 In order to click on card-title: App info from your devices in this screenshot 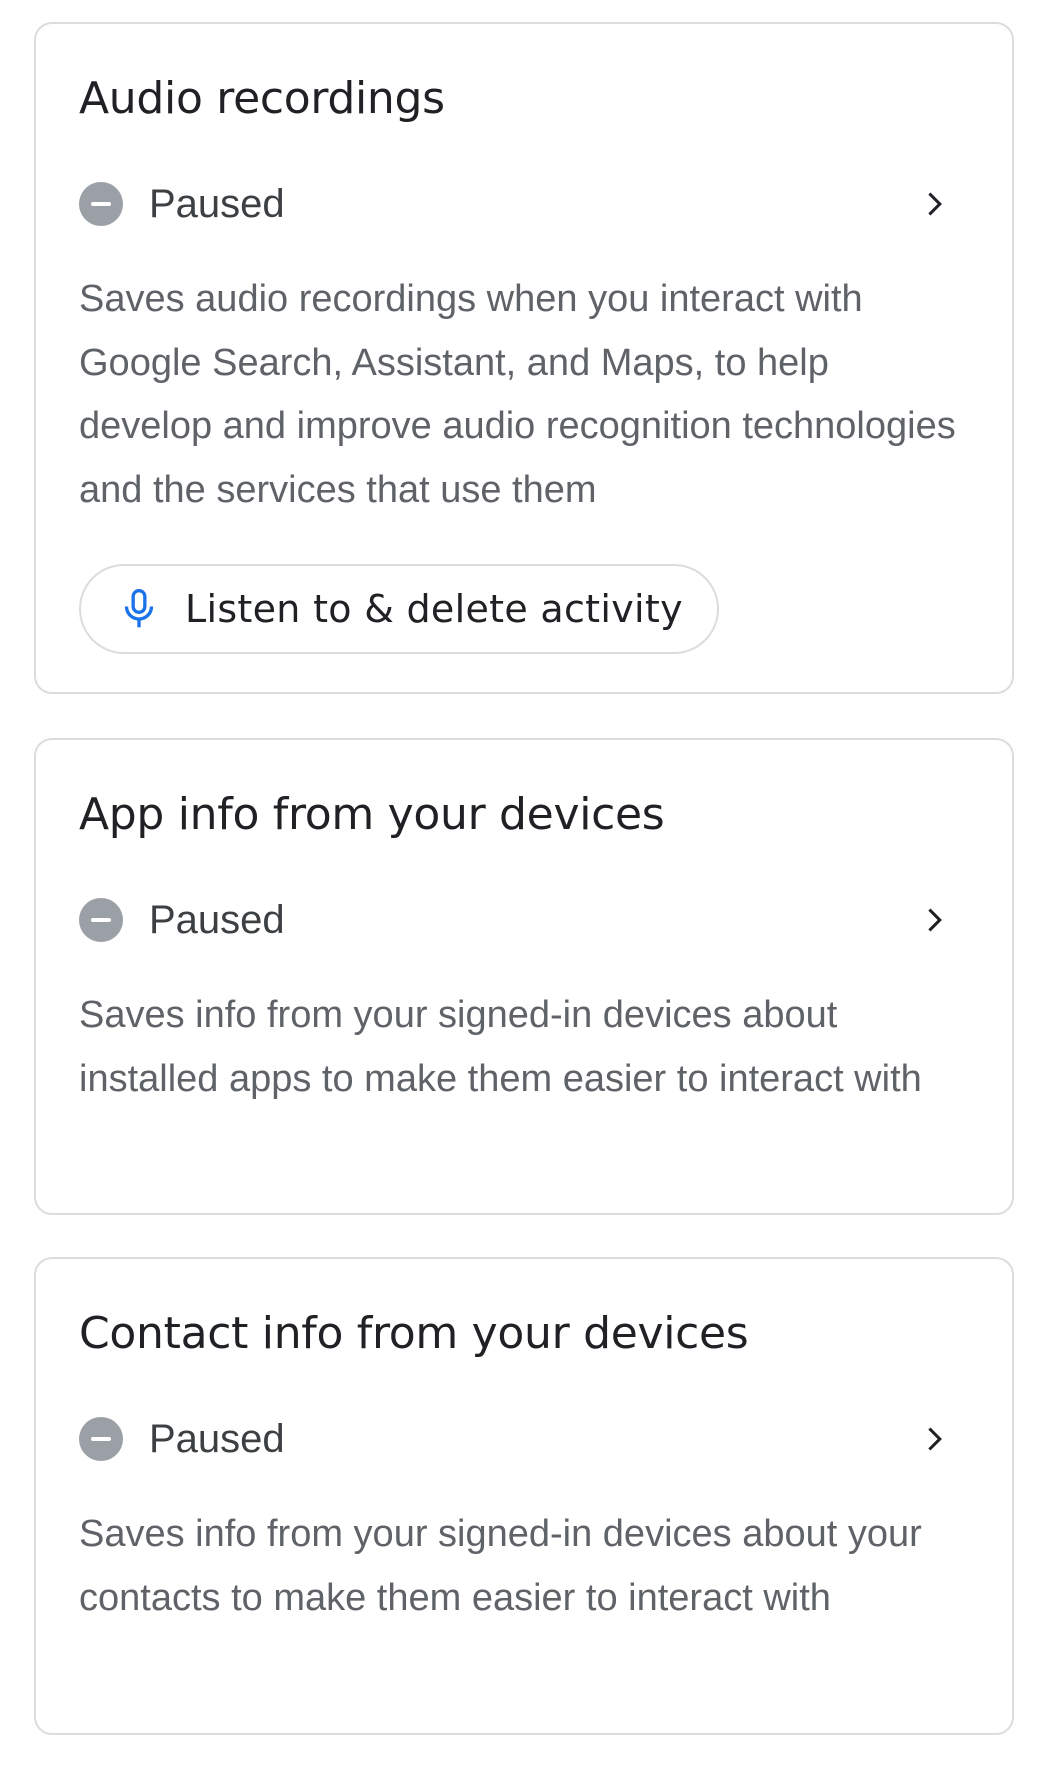, I will do `click(372, 814)`.